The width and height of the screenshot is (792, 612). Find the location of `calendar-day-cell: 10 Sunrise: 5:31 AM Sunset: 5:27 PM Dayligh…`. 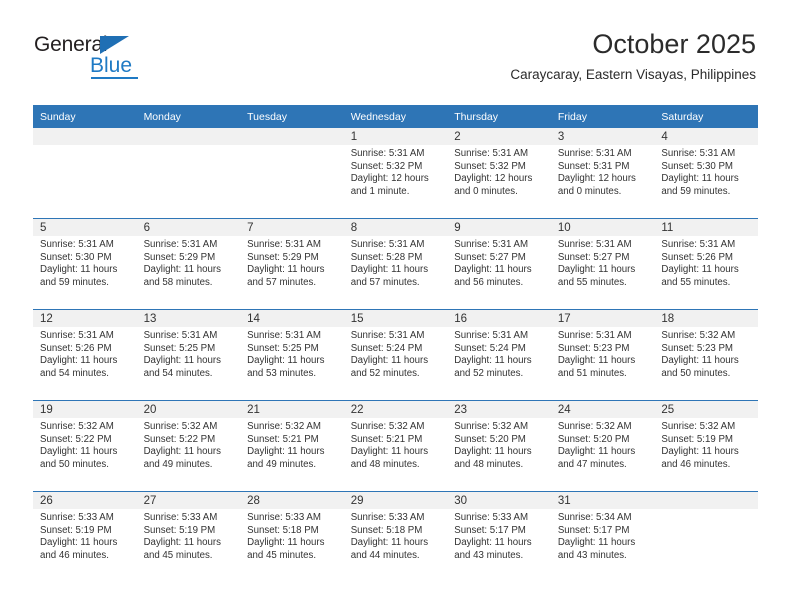

calendar-day-cell: 10 Sunrise: 5:31 AM Sunset: 5:27 PM Dayligh… is located at coordinates (602, 264).